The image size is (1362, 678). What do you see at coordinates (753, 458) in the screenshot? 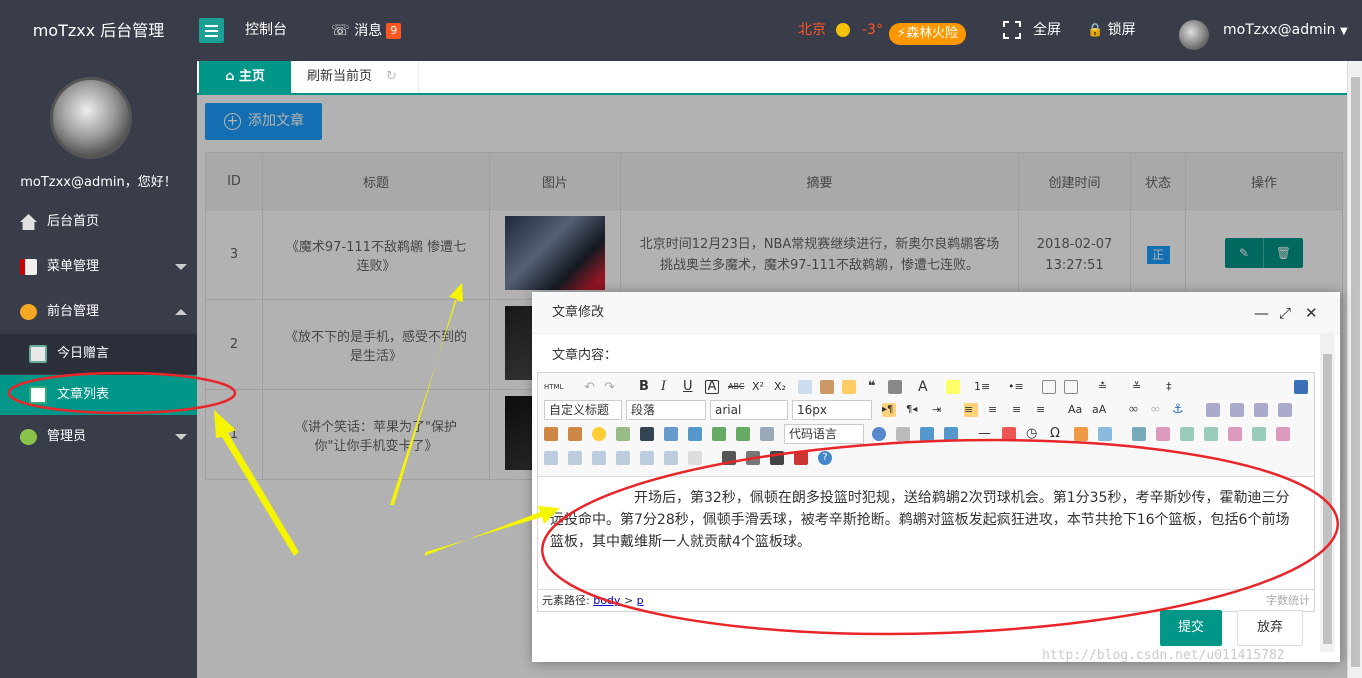
I see `preview-icon` at bounding box center [753, 458].